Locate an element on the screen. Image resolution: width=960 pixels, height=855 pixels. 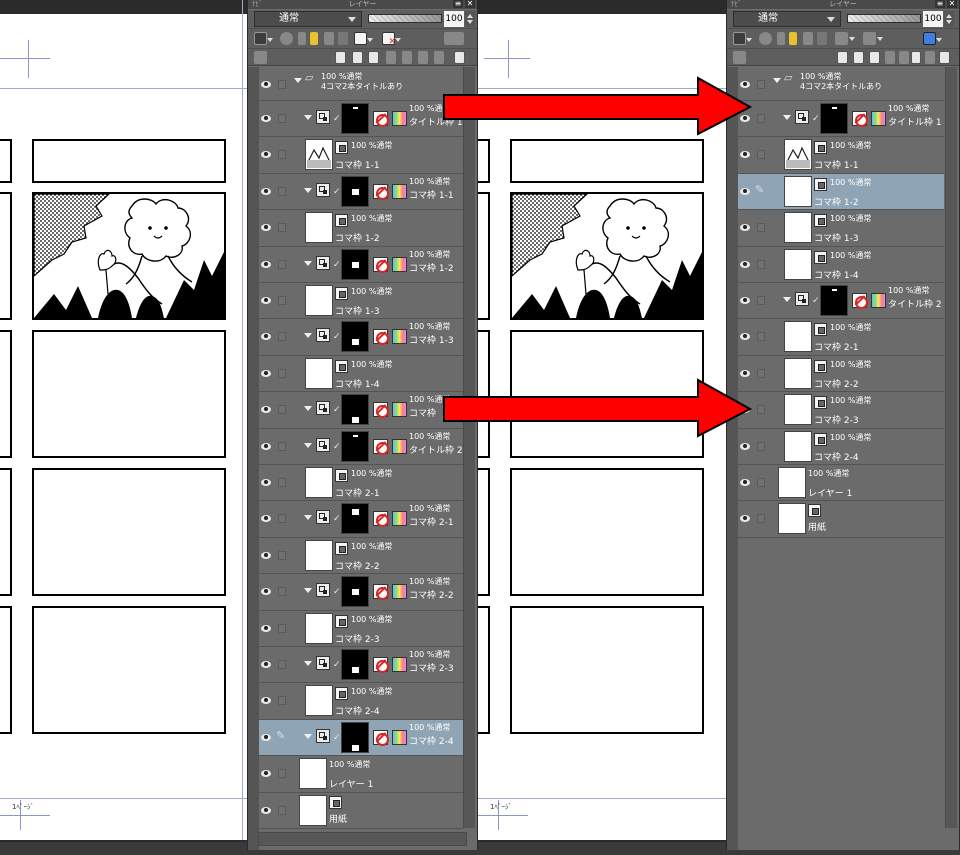
layer-row: ✓ 100 %通常 コマ枠 1-2 is located at coordinates (361, 264).